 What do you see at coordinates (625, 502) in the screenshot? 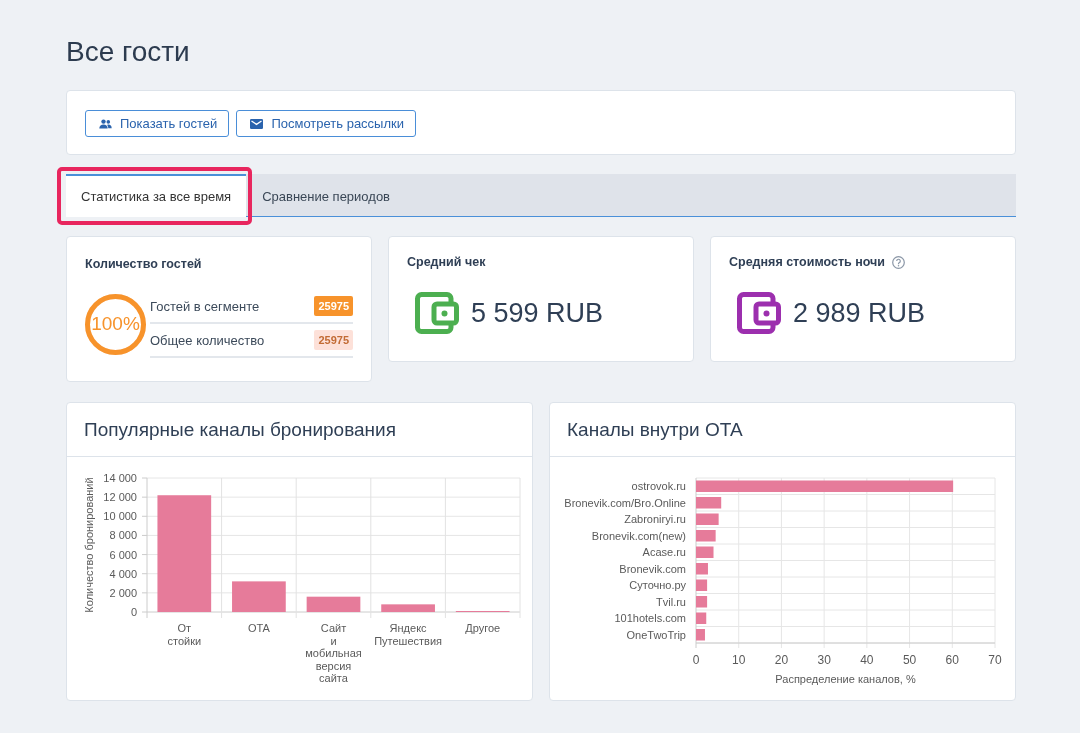
I see `category-label: Bronevik.com/Bro.Online` at bounding box center [625, 502].